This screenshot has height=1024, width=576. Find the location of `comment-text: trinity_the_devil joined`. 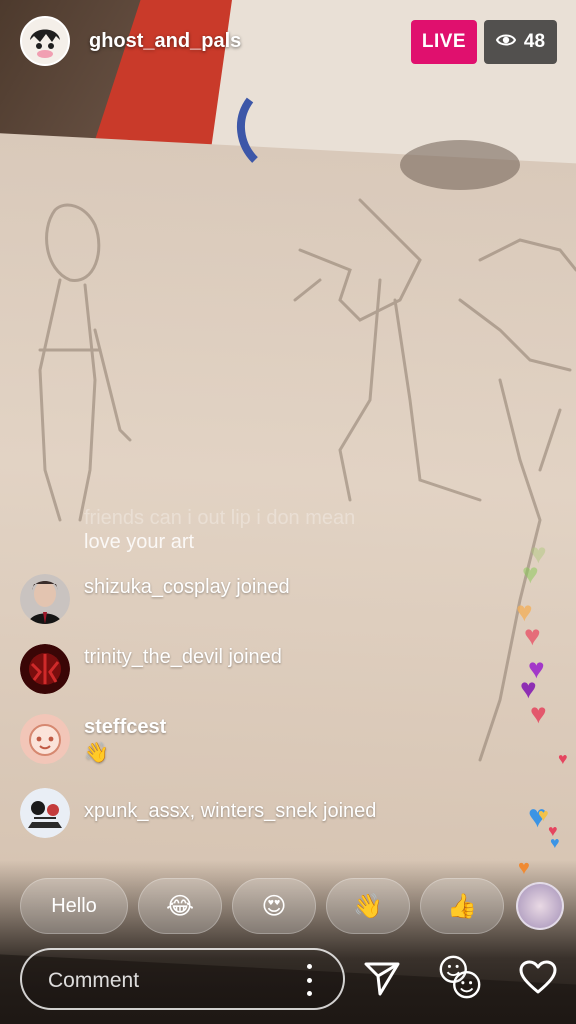

comment-text: trinity_the_devil joined is located at coordinates (183, 657).